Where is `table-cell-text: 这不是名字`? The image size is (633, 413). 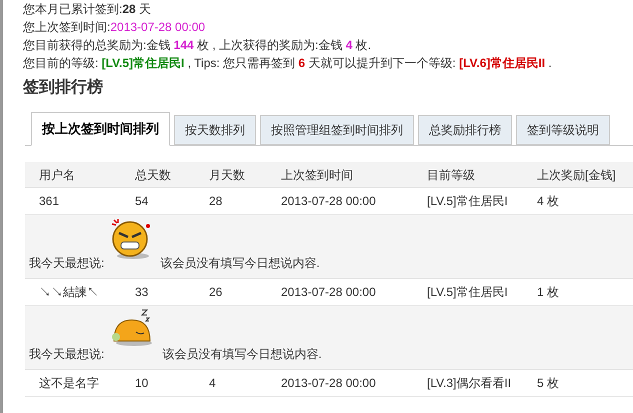
table-cell-text: 这不是名字 is located at coordinates (69, 383).